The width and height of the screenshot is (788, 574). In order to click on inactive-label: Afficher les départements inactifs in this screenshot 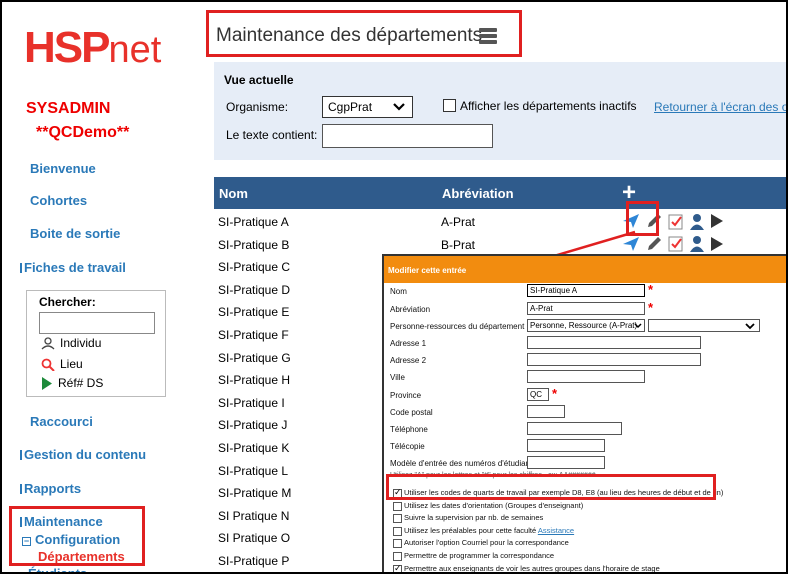, I will do `click(548, 106)`.